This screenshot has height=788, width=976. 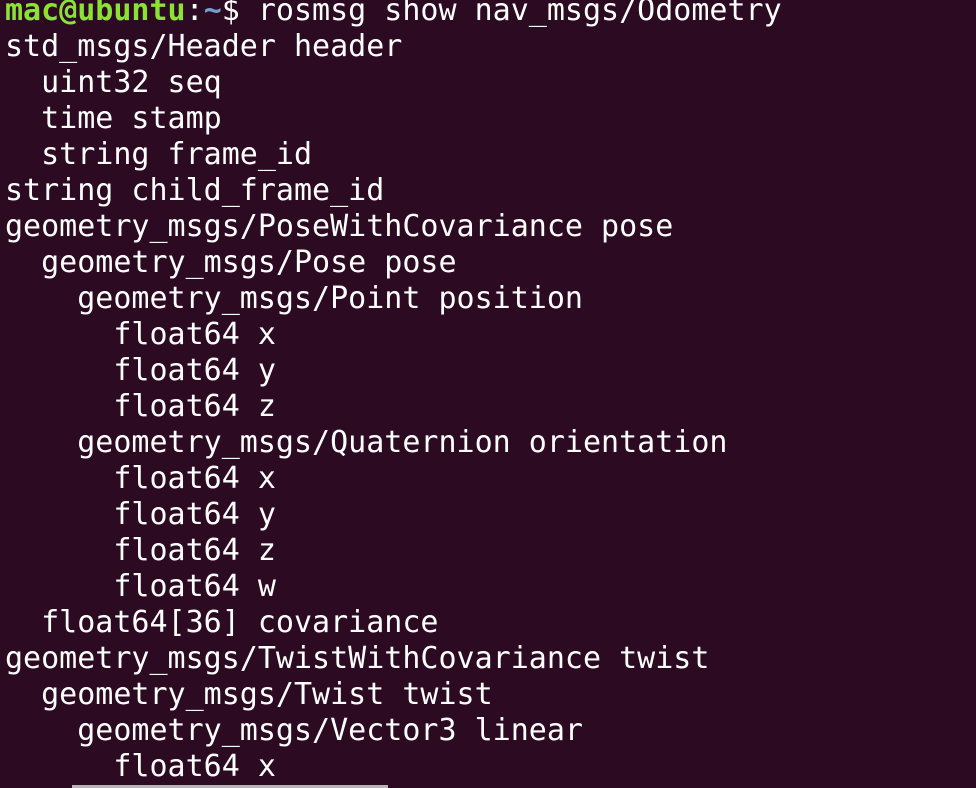 I want to click on output-line: std_msgs/Header header, so click(x=204, y=46).